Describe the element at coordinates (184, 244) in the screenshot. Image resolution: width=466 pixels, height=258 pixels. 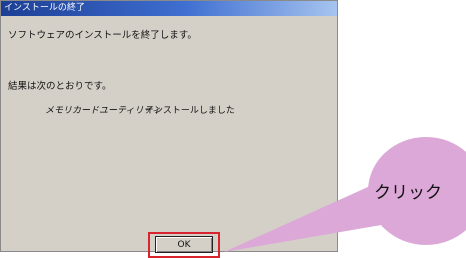
I see `ok-button: OK` at that location.